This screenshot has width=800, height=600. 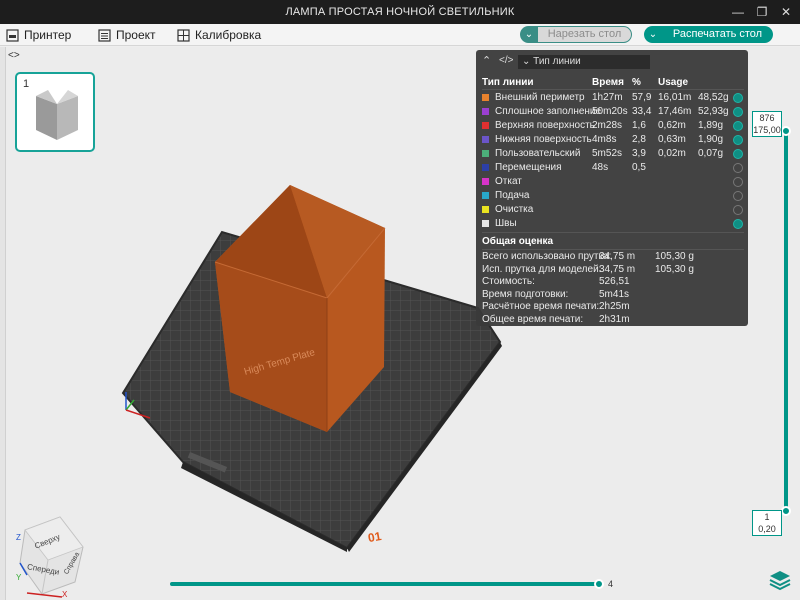 I want to click on line-type-row: Нижняя поверхность 4m8s 2,8 0,63m 1,90g, so click(x=613, y=140).